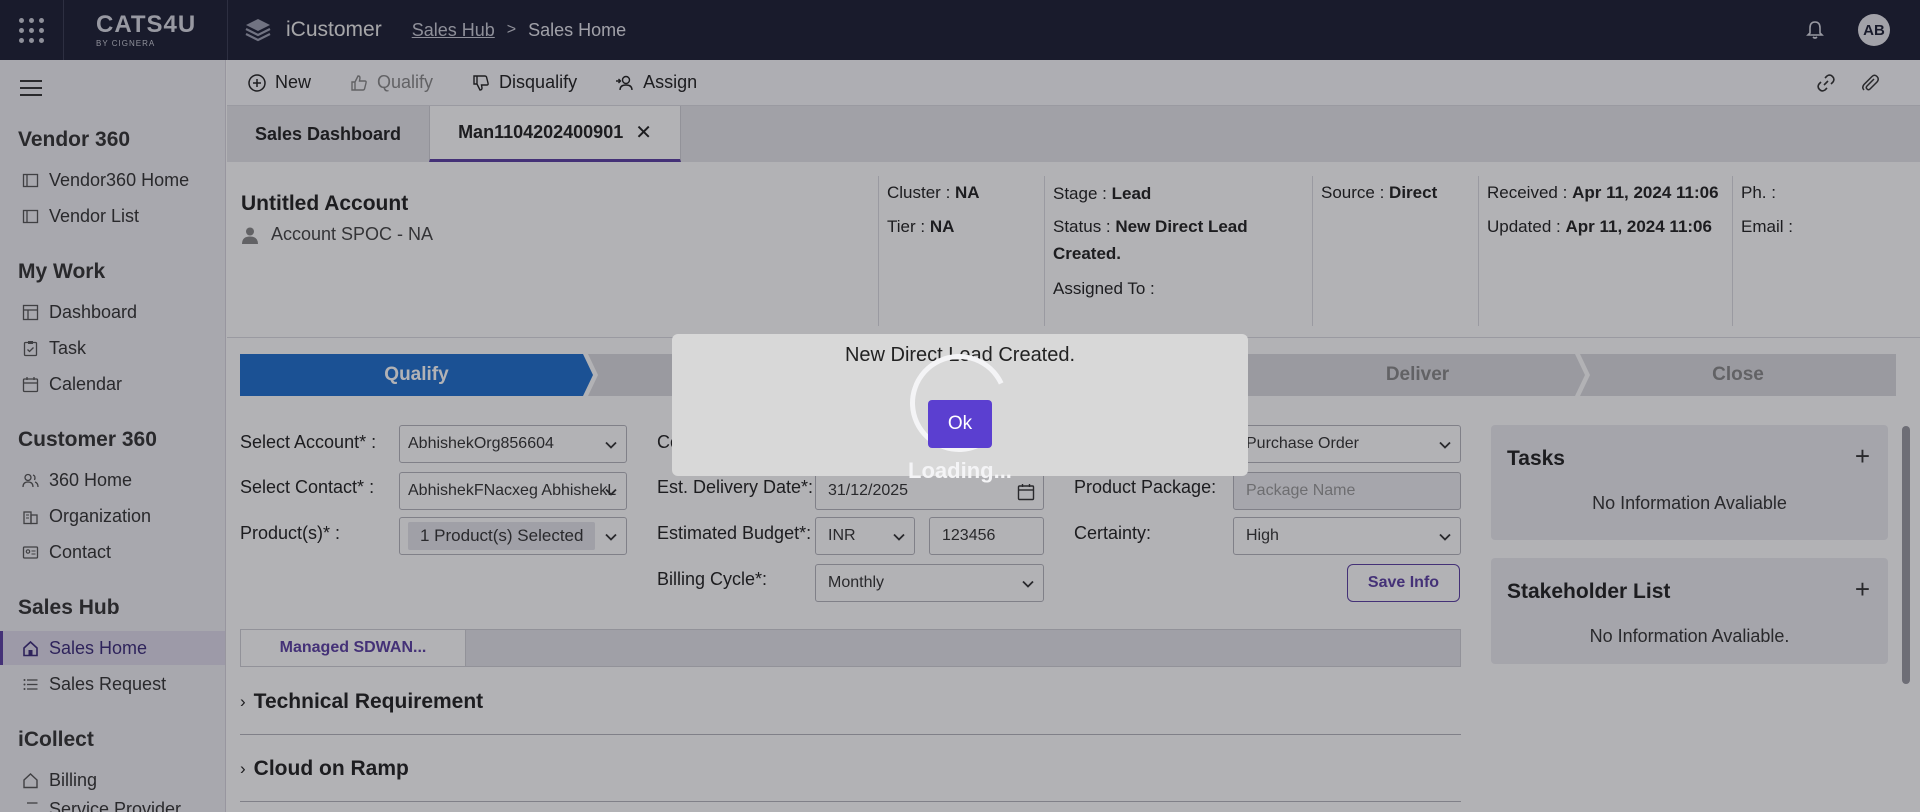 The width and height of the screenshot is (1920, 812). I want to click on ok-button: Ok, so click(960, 424).